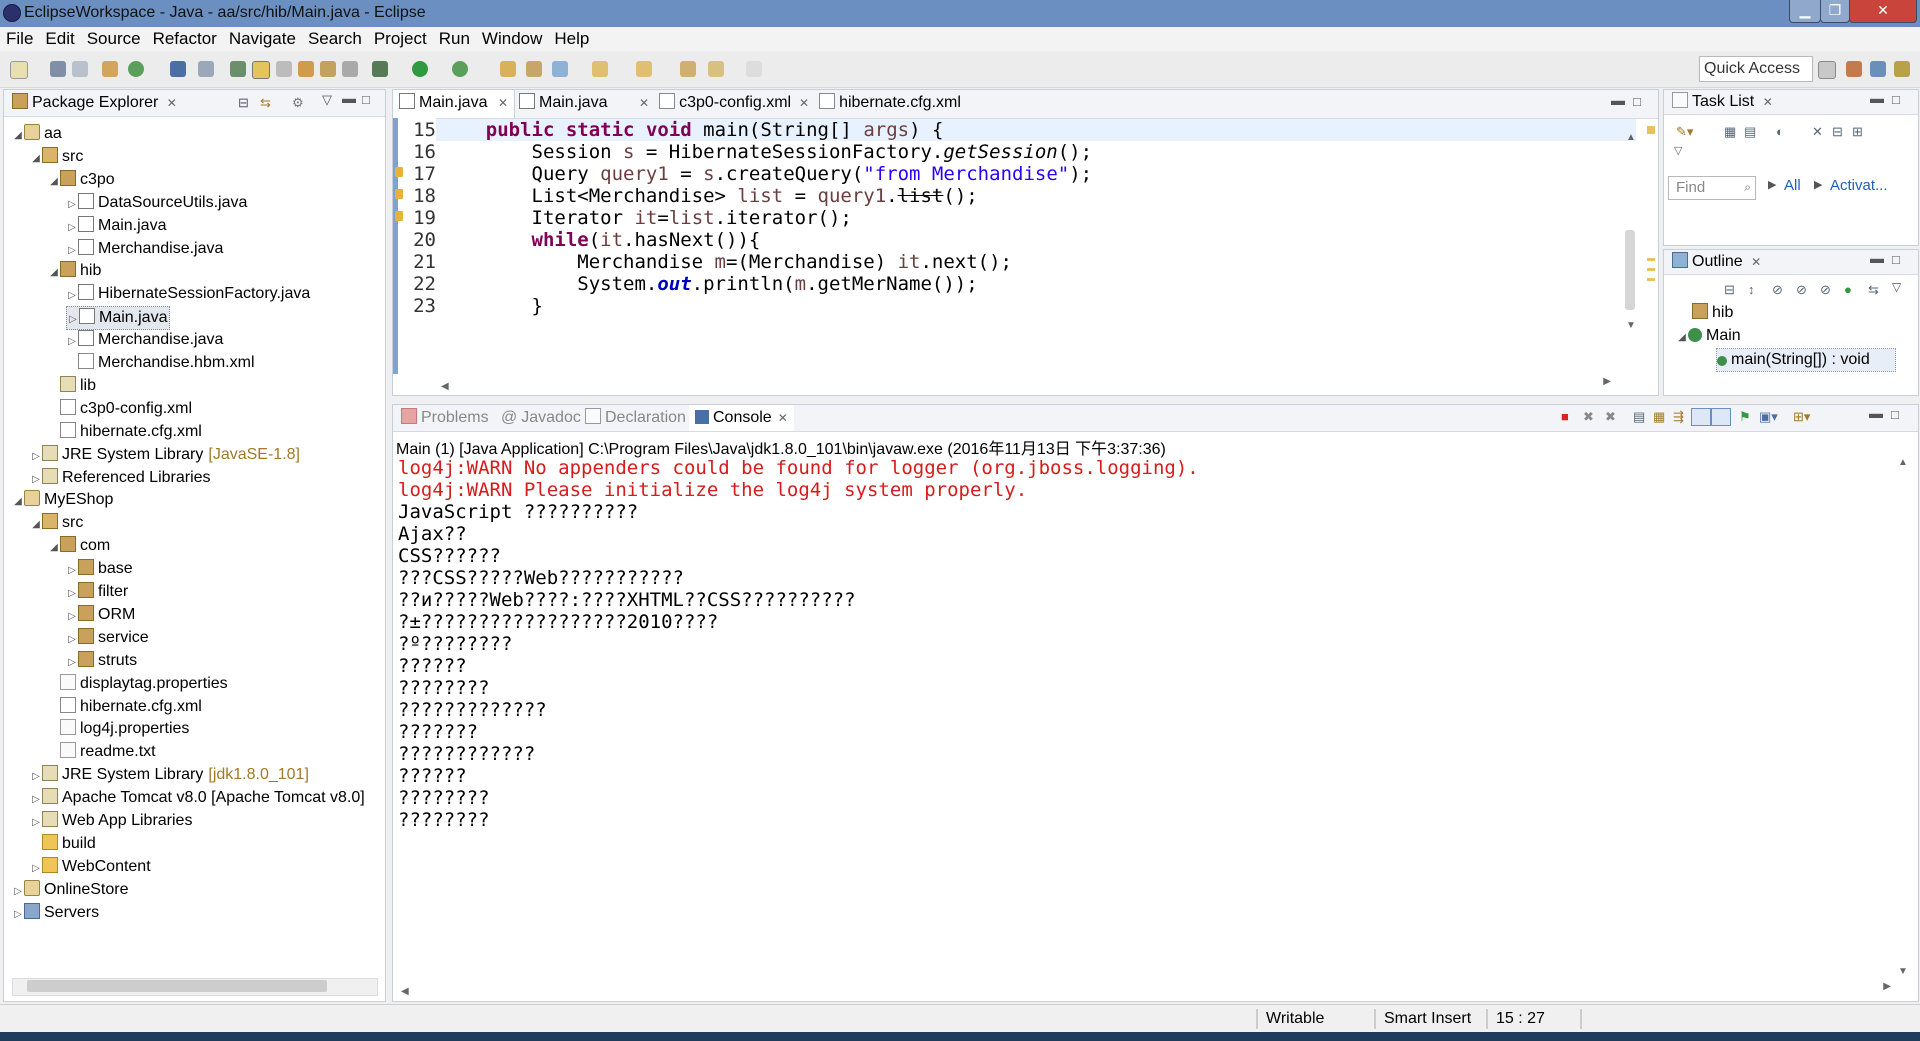  What do you see at coordinates (460, 69) in the screenshot?
I see `external-tools-icon` at bounding box center [460, 69].